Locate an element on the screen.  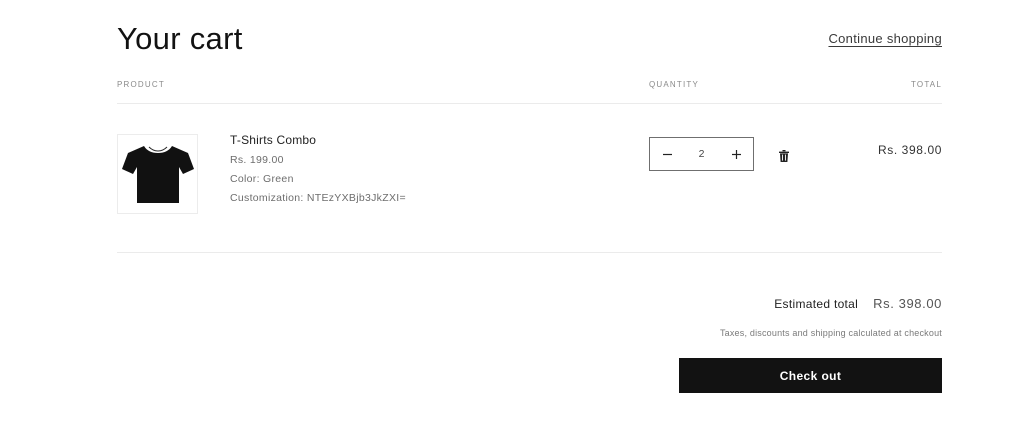
product-name: T-Shirts Combo is located at coordinates (318, 140).